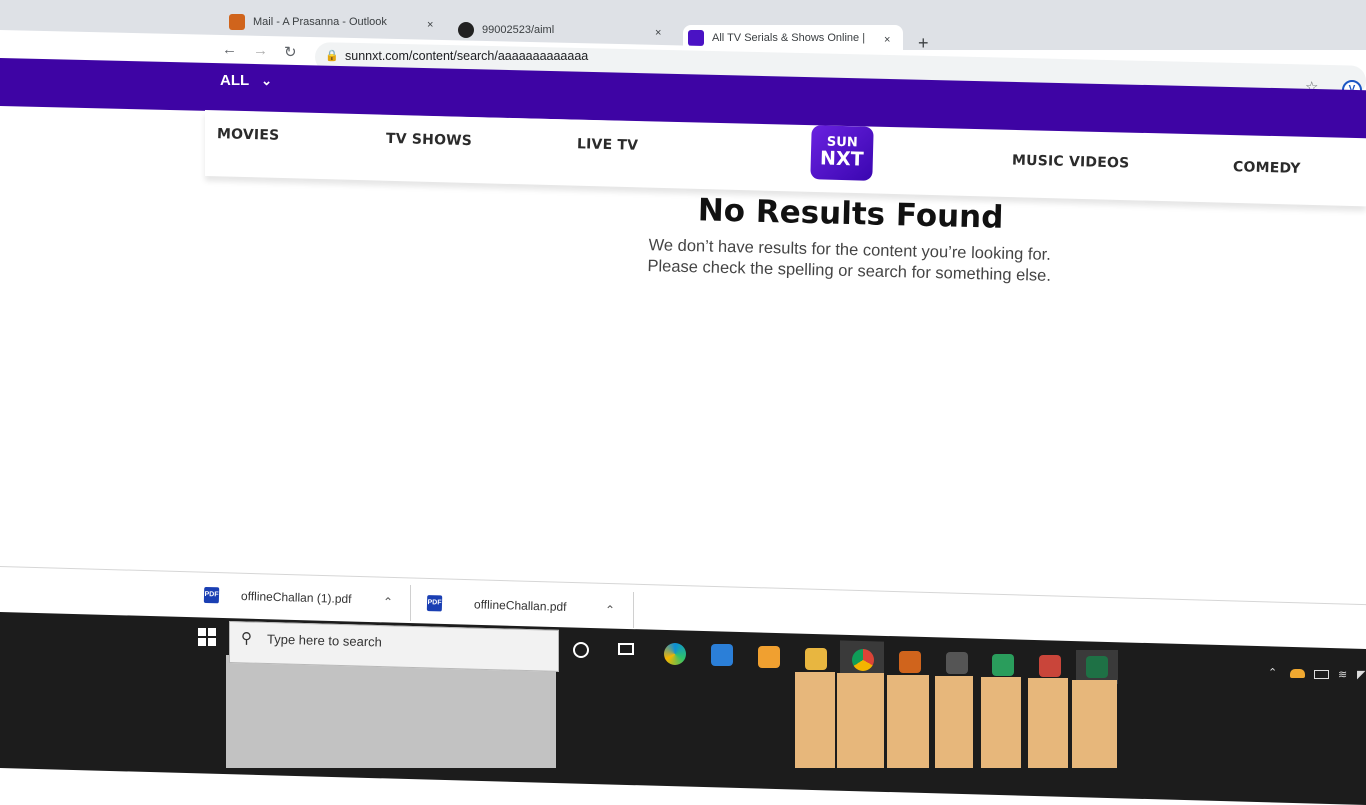  What do you see at coordinates (246, 638) in the screenshot?
I see `search-icon: ⚲` at bounding box center [246, 638].